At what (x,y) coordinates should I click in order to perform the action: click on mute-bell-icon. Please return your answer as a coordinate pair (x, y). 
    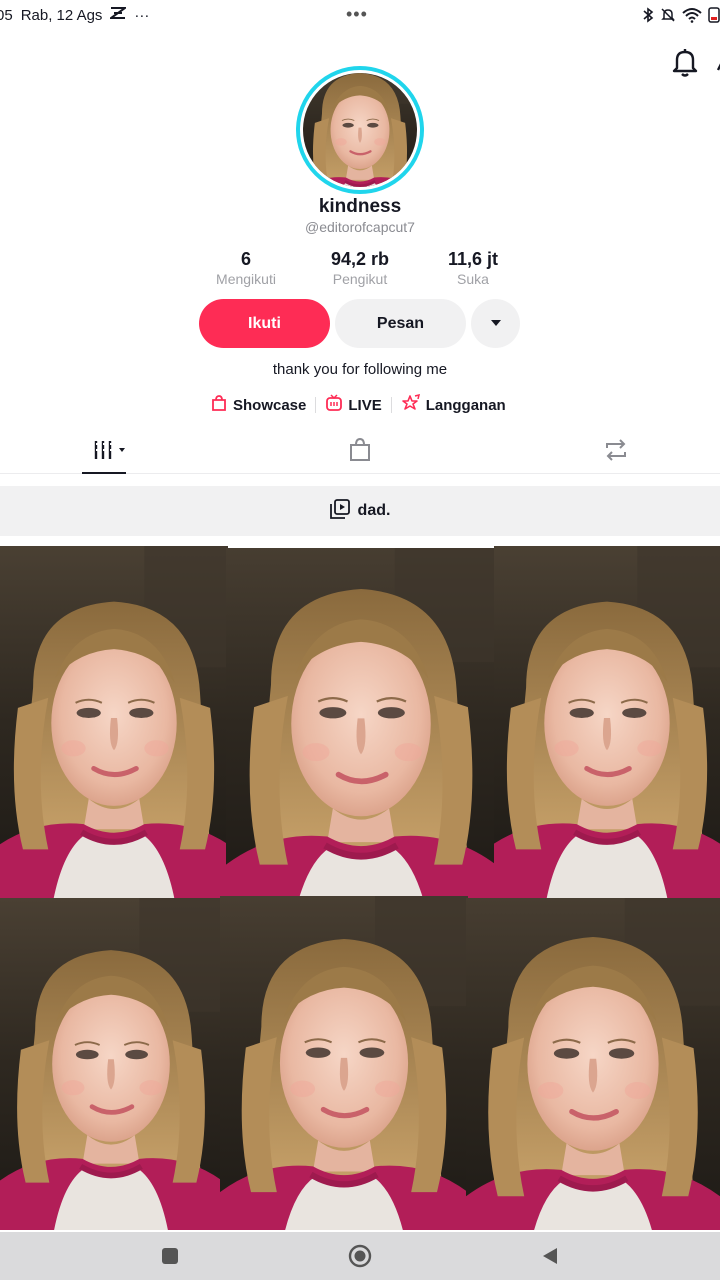
    Looking at the image, I should click on (668, 15).